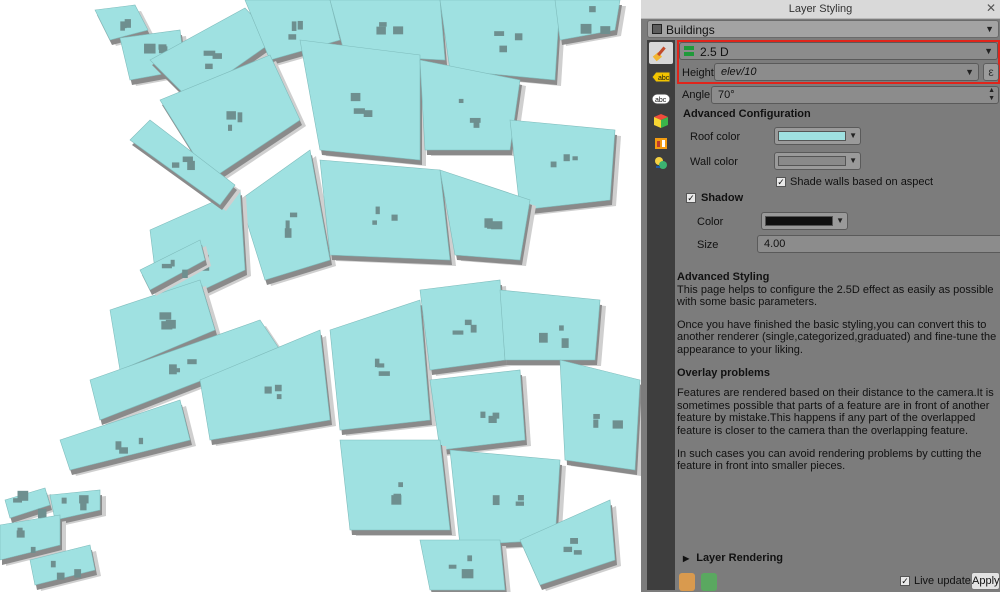 The image size is (1000, 592). What do you see at coordinates (905, 581) in the screenshot?
I see `live-update-checkbox: ✓` at bounding box center [905, 581].